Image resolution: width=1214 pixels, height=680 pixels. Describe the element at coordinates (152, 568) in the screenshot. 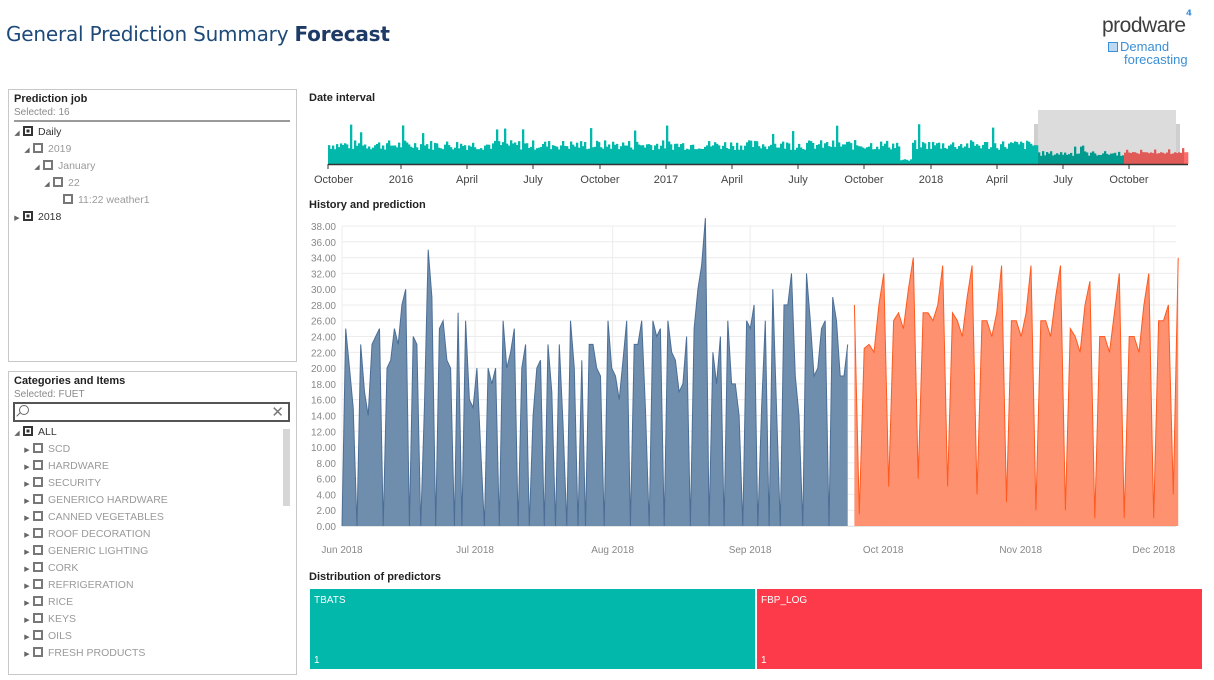

I see `tree-item: ▶ CORK` at that location.